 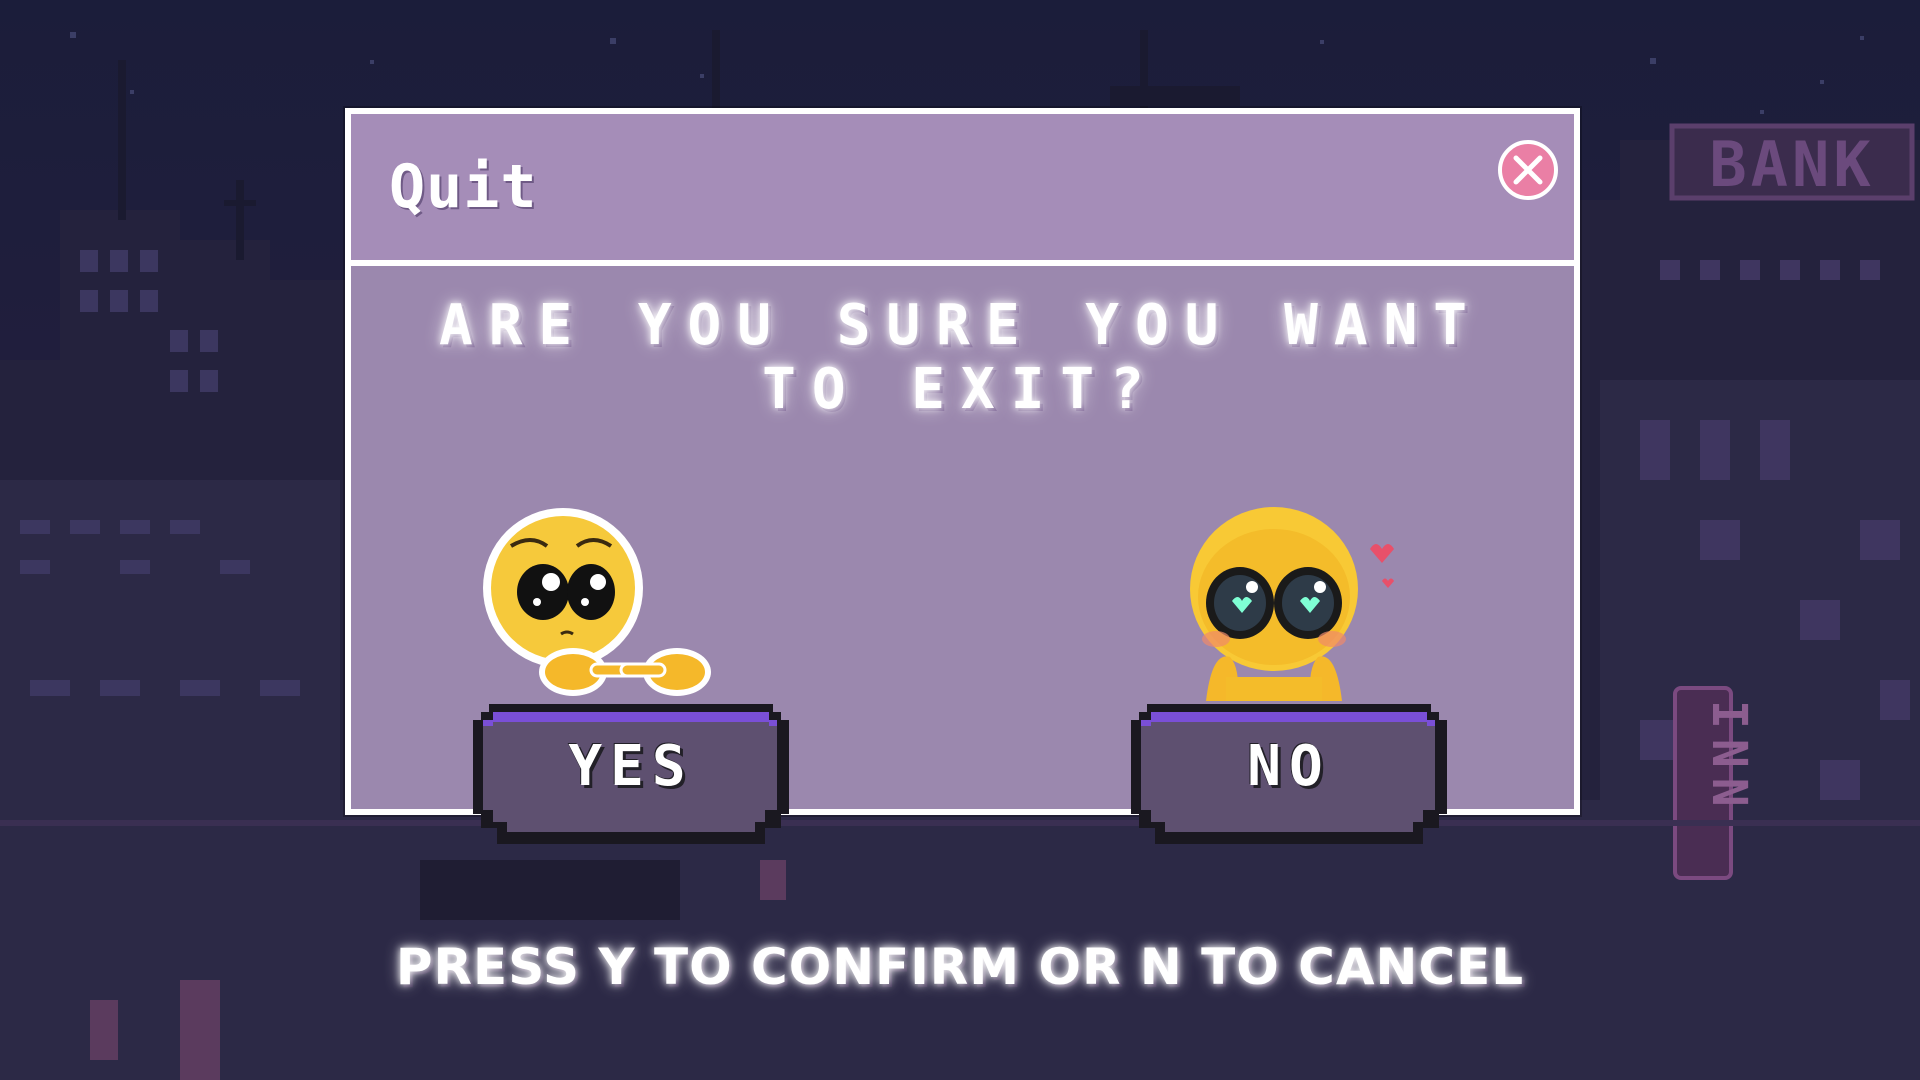 I want to click on close-button, so click(x=1528, y=170).